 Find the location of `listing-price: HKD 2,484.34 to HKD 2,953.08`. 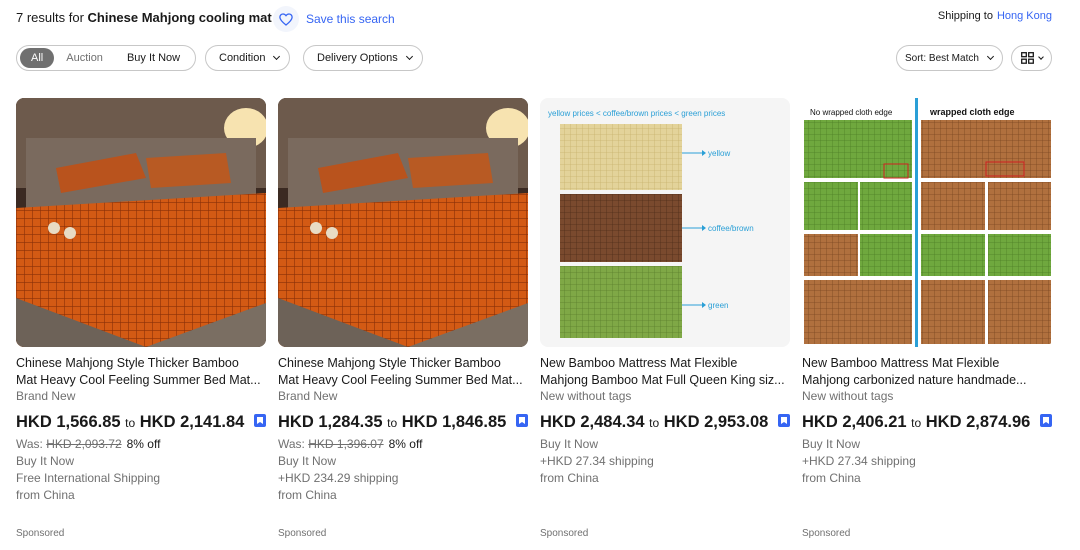

listing-price: HKD 2,484.34 to HKD 2,953.08 is located at coordinates (656, 423).